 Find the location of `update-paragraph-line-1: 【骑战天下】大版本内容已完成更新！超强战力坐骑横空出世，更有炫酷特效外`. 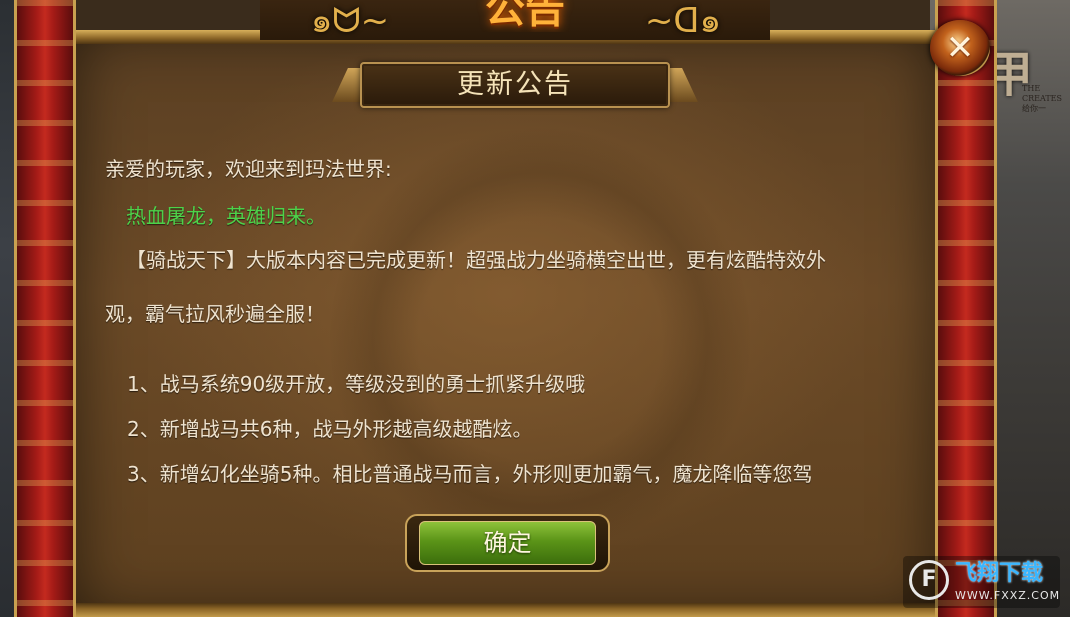

update-paragraph-line-1: 【骑战天下】大版本内容已完成更新！超强战力坐骑横空出世，更有炫酷特效外 is located at coordinates (476, 260).